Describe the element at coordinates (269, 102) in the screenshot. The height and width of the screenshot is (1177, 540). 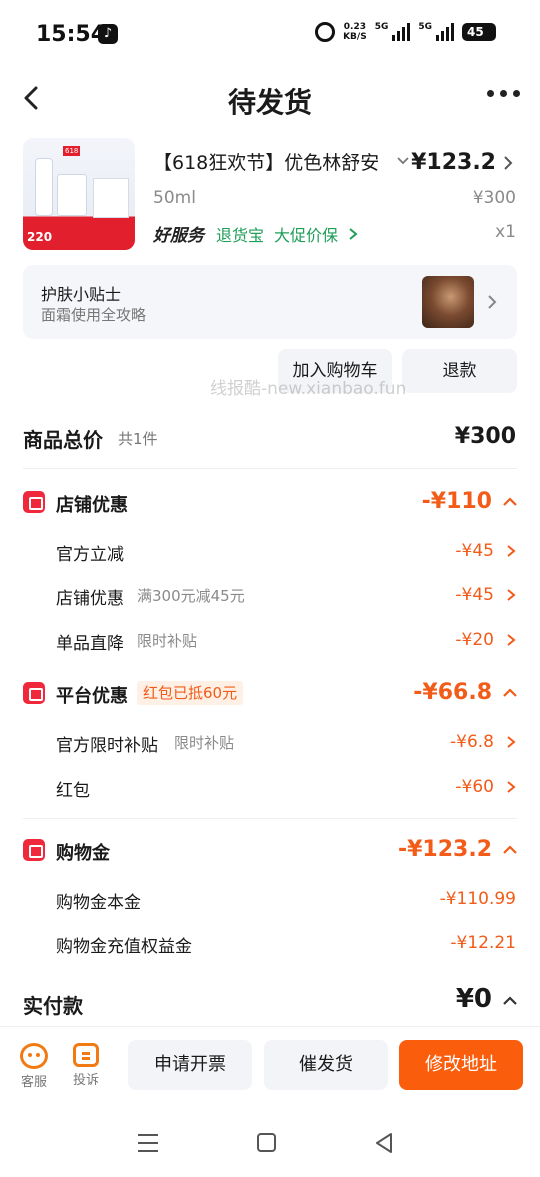
I see `page-title: 待发货` at that location.